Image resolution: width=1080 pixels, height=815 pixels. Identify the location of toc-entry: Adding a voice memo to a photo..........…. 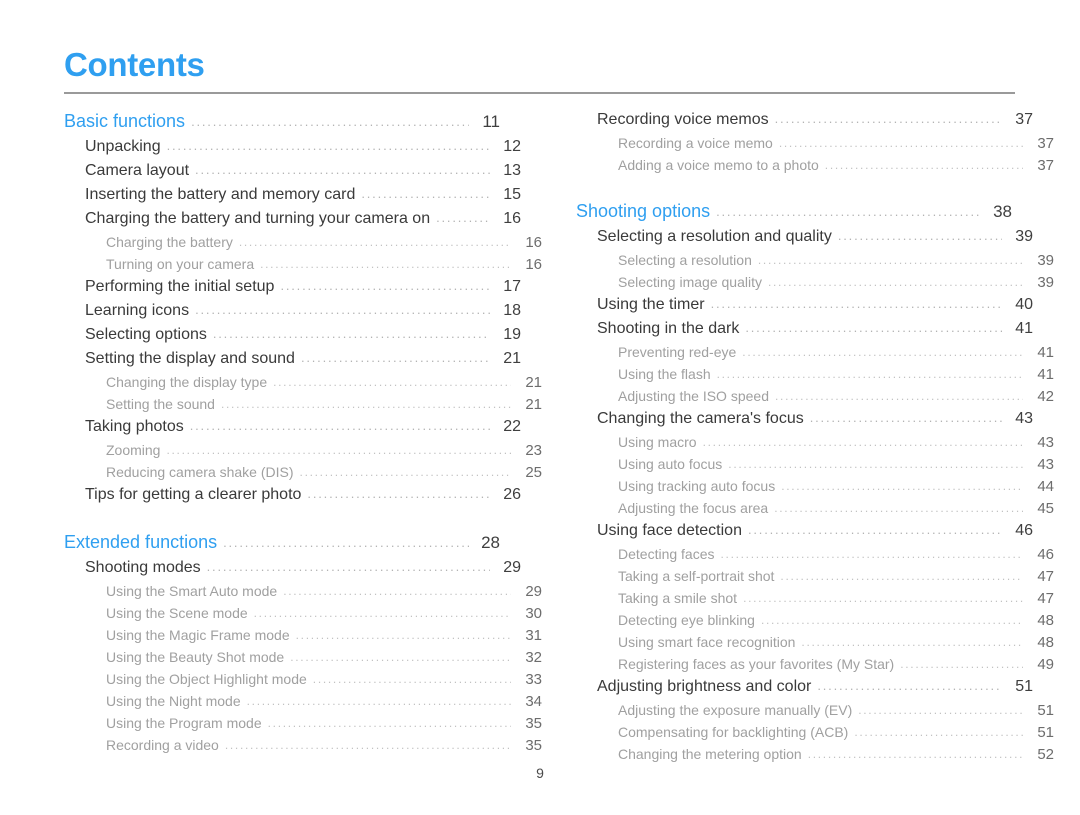
(836, 169).